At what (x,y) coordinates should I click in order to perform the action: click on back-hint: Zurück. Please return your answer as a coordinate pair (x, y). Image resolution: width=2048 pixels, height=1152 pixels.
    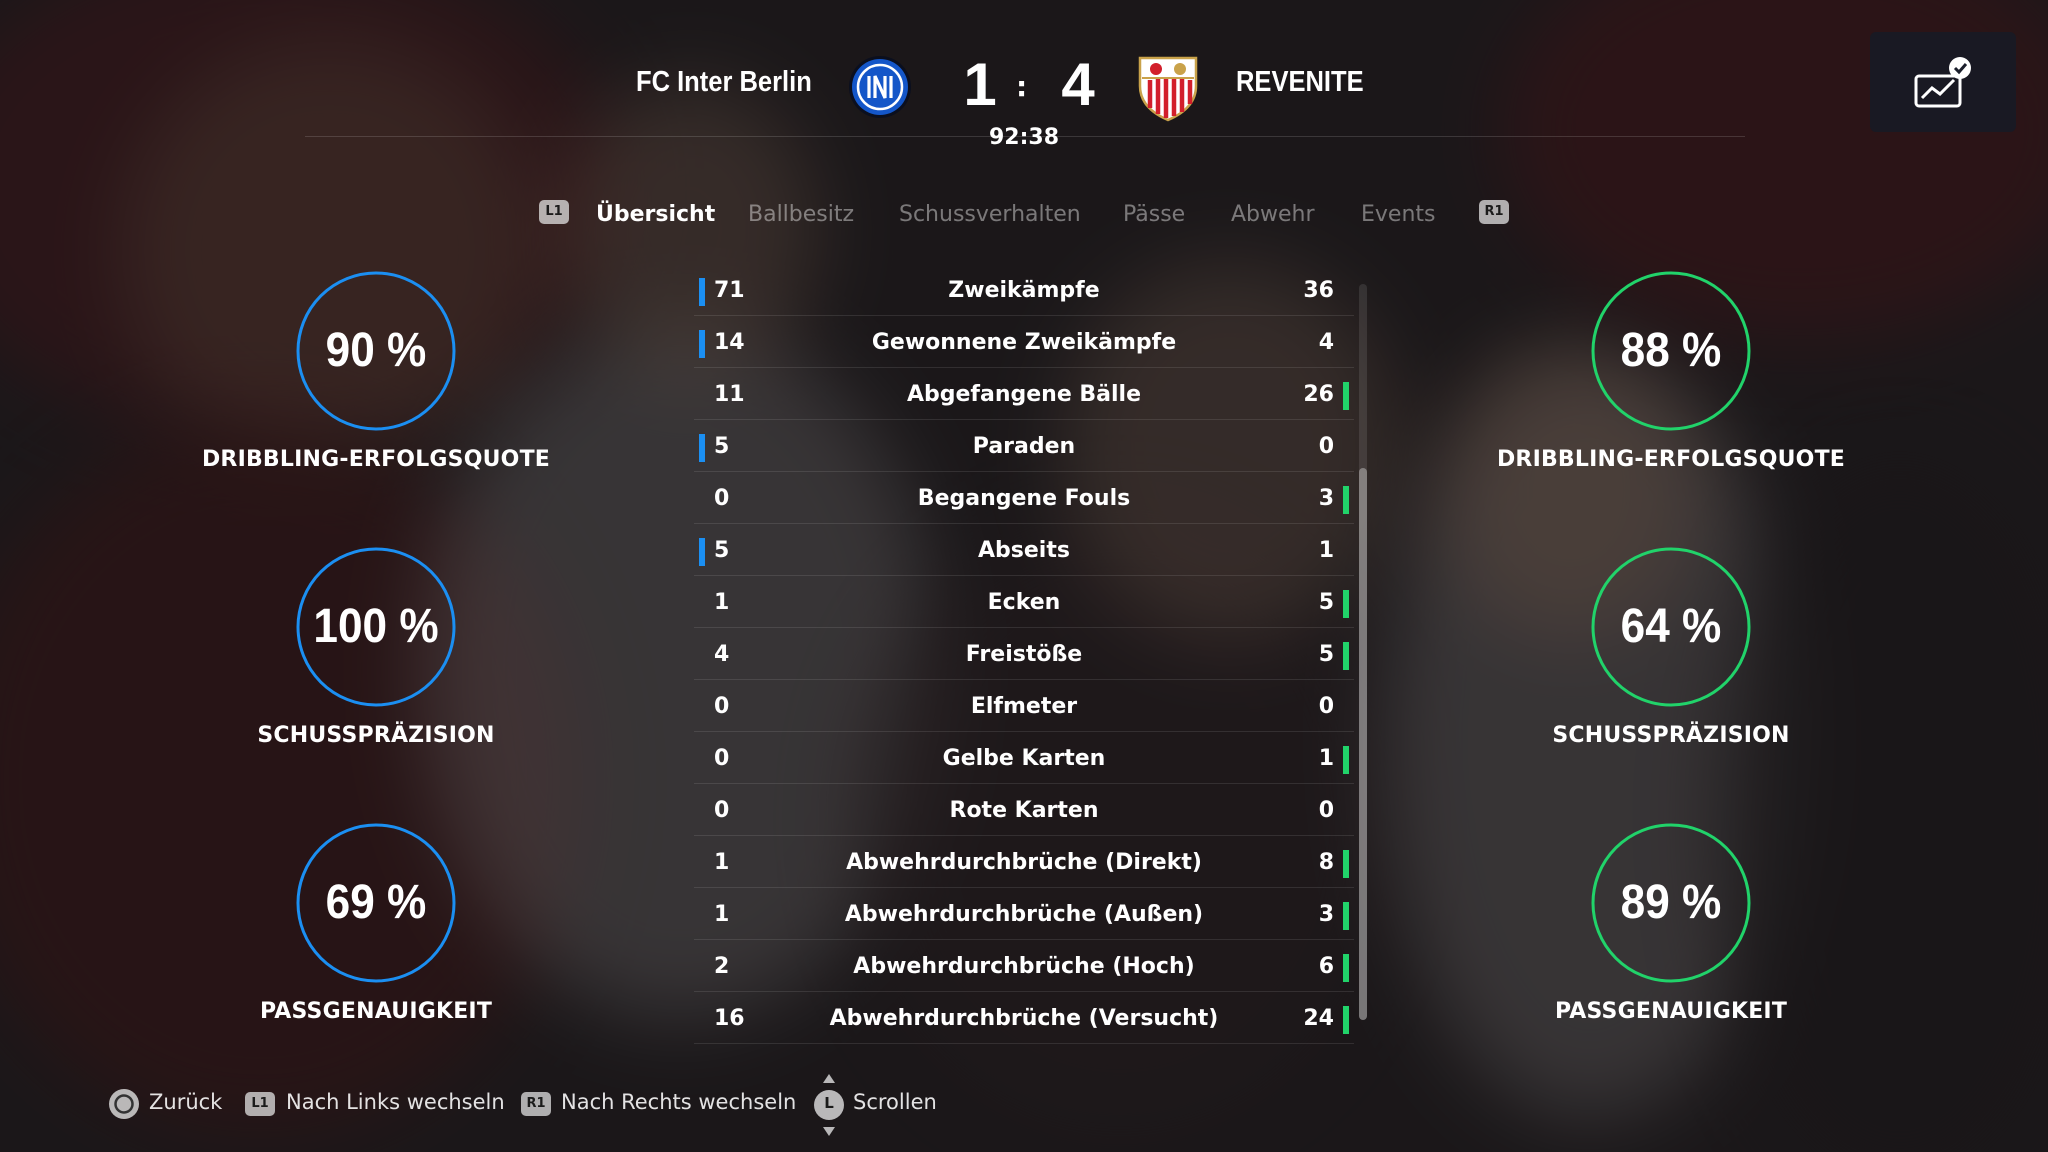
    Looking at the image, I should click on (185, 1102).